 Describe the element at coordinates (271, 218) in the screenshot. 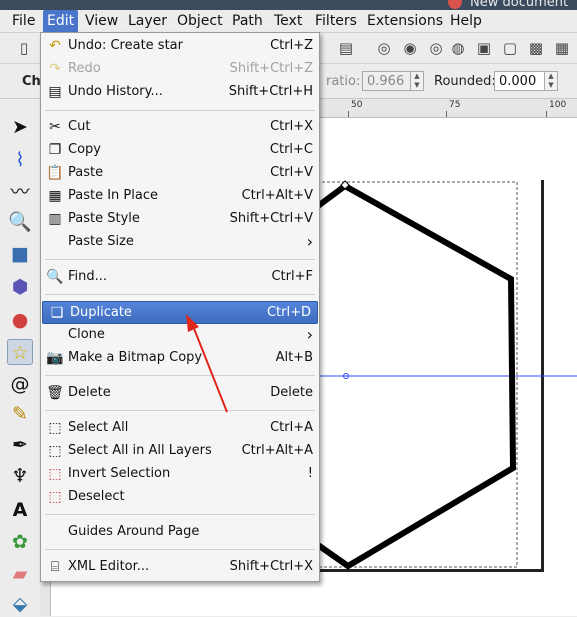

I see `menu-item-shortcut: Shift+Ctrl+V` at that location.